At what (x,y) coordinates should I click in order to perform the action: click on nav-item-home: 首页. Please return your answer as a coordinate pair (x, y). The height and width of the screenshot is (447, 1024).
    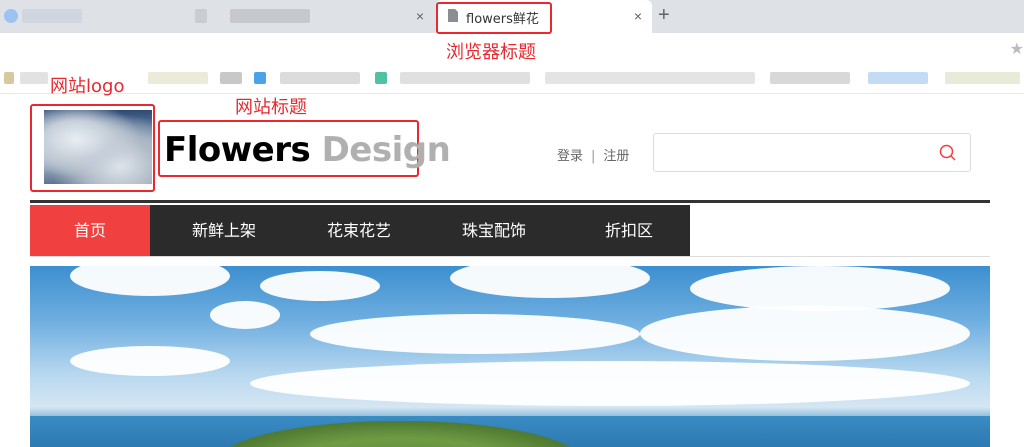
    Looking at the image, I should click on (90, 230).